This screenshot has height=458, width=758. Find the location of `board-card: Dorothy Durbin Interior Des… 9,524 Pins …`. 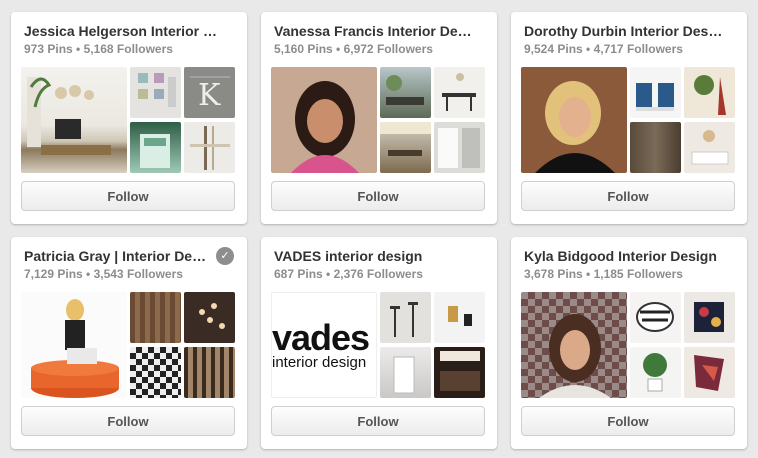

board-card: Dorothy Durbin Interior Des… 9,524 Pins … is located at coordinates (629, 118).